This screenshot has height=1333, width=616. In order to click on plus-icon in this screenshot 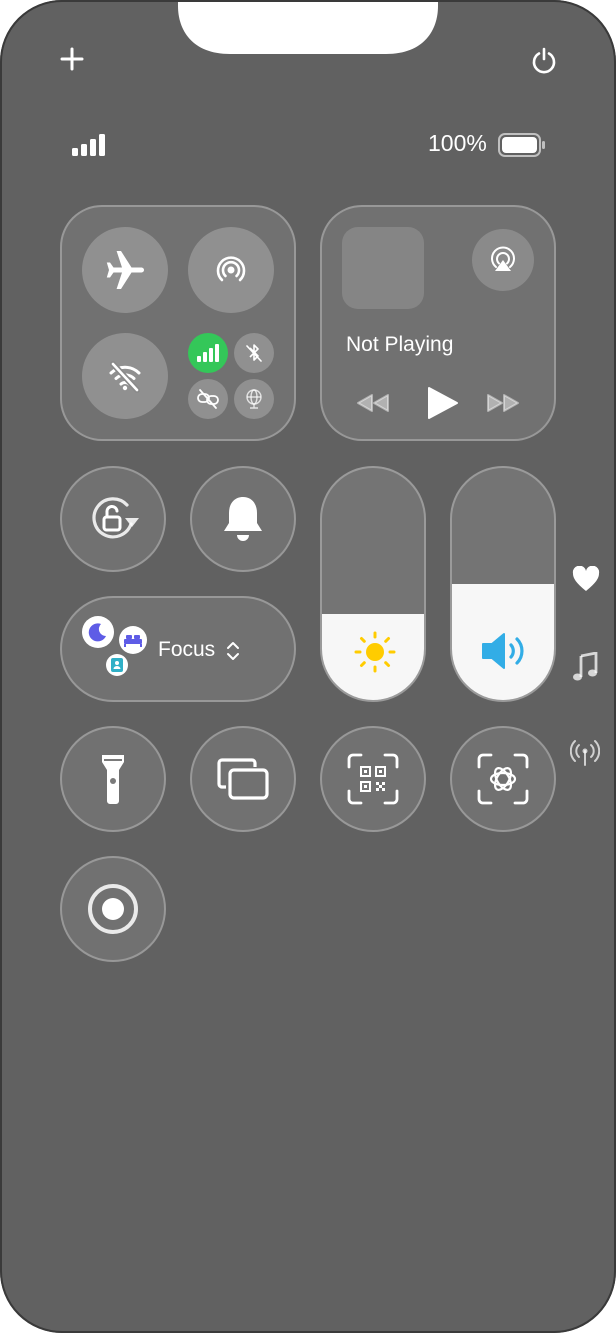, I will do `click(72, 59)`.